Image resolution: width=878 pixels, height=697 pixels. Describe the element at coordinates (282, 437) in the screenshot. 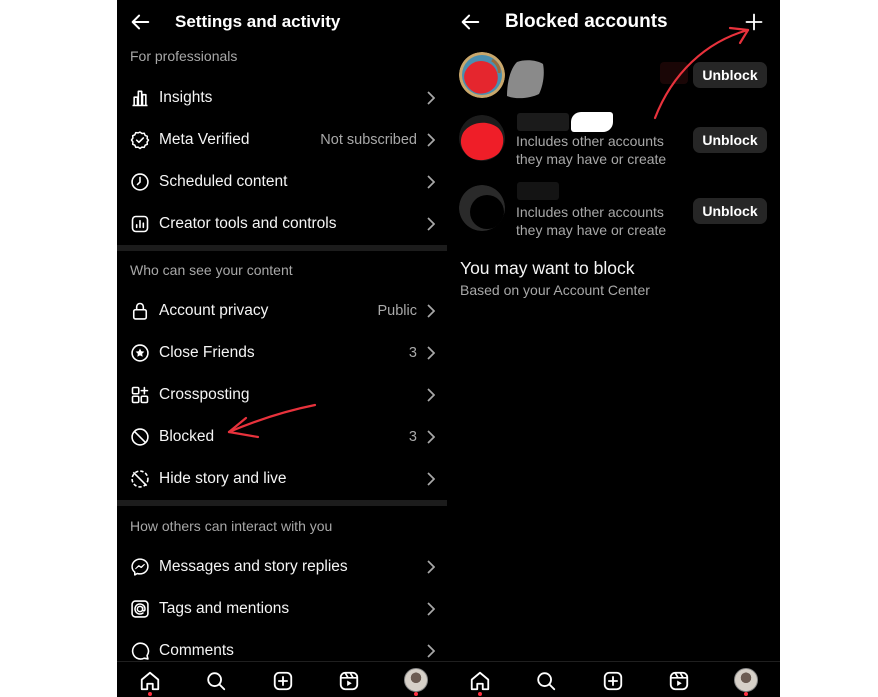

I see `settings-item-blocked: Blocked 3` at that location.